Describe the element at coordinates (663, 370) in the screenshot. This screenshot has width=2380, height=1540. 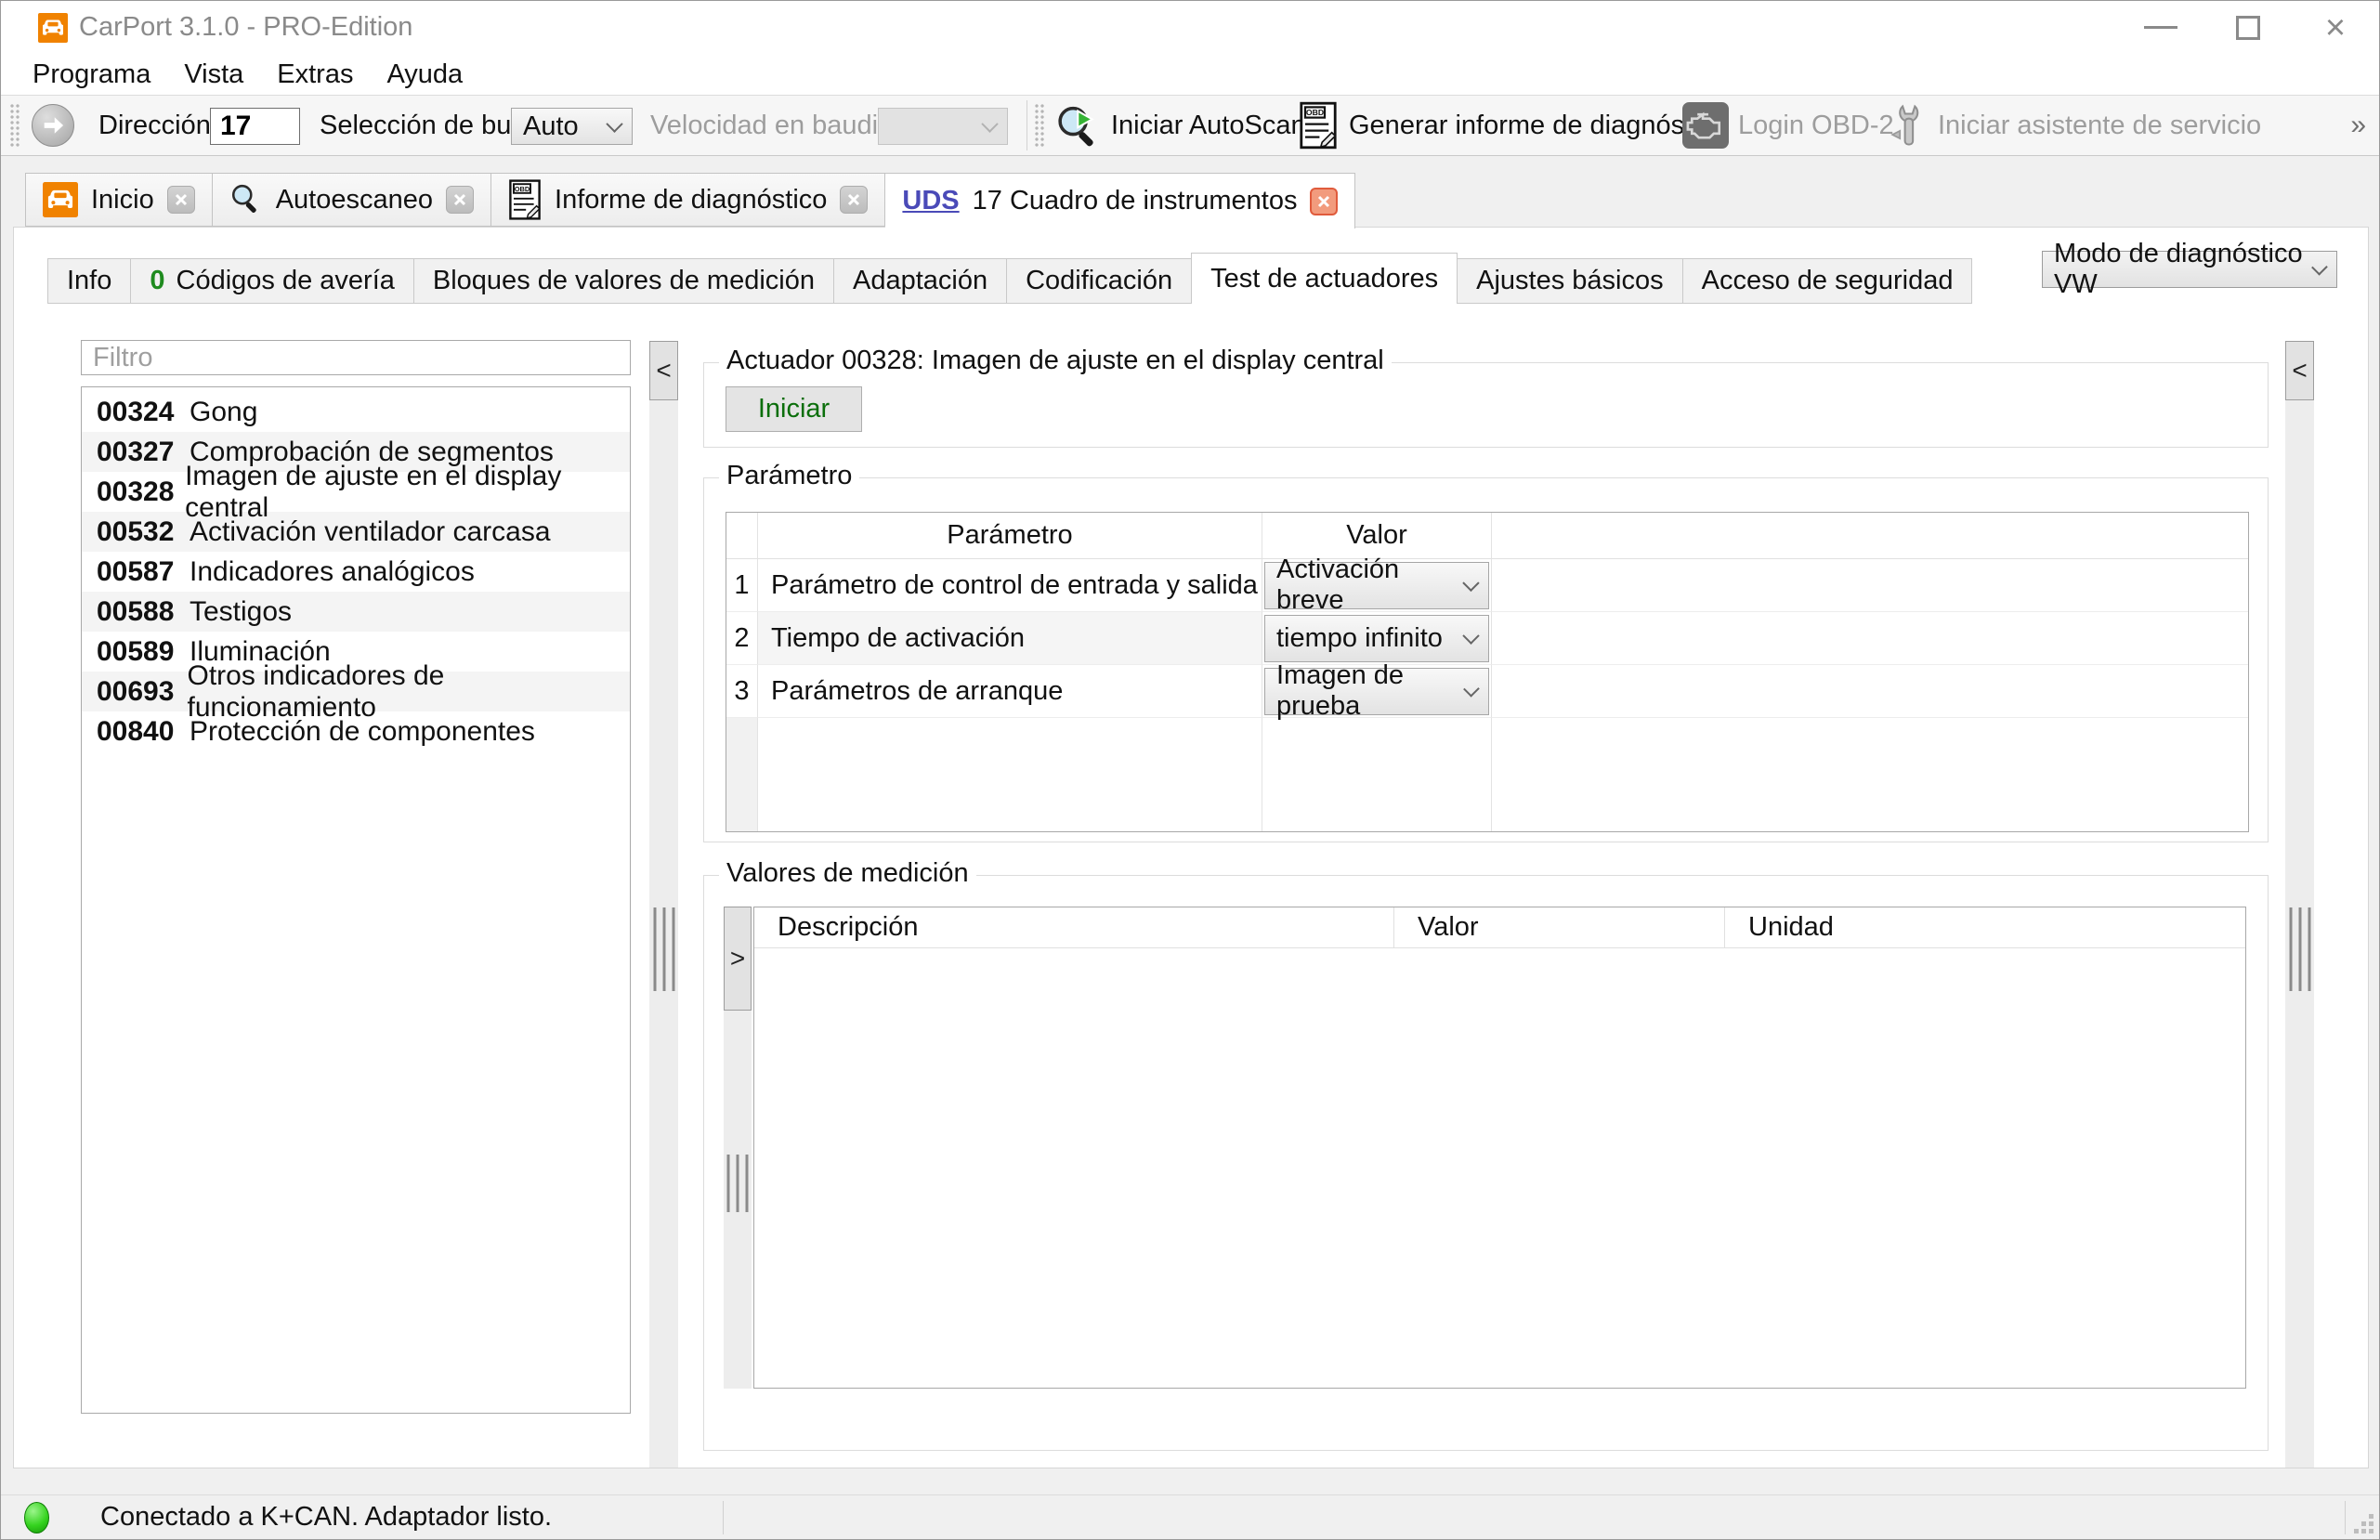
I see `collapse-left-panel-button: <` at that location.